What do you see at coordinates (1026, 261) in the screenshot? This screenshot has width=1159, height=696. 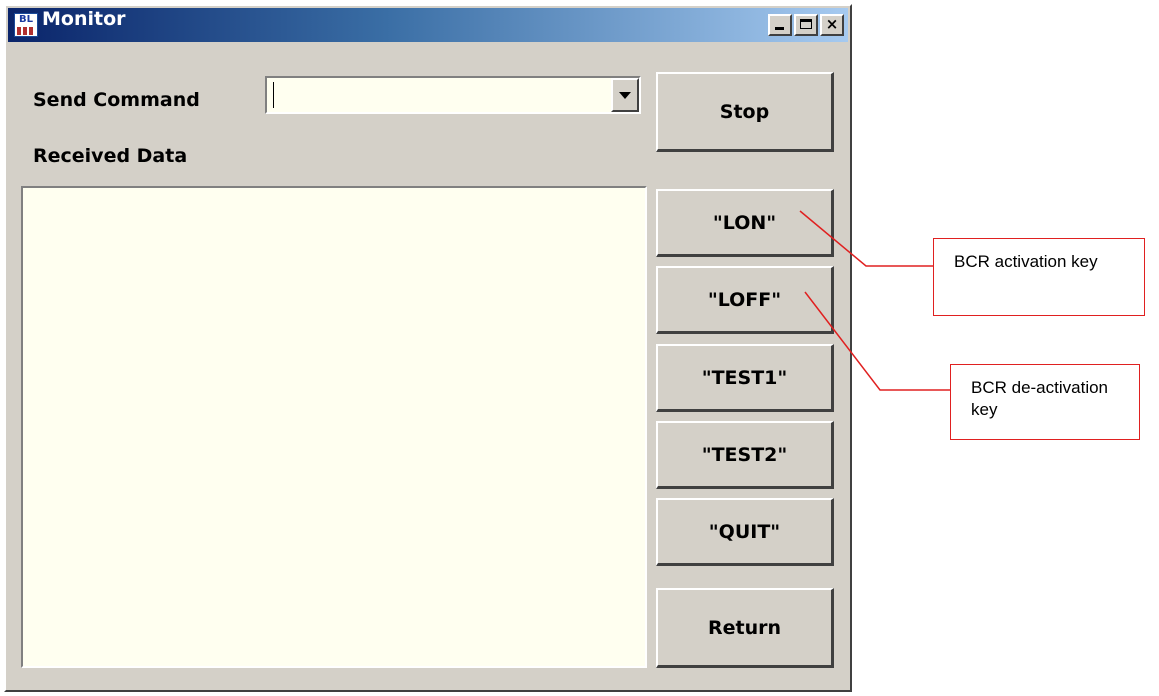 I see `activation-callout-text: BCR activation key` at bounding box center [1026, 261].